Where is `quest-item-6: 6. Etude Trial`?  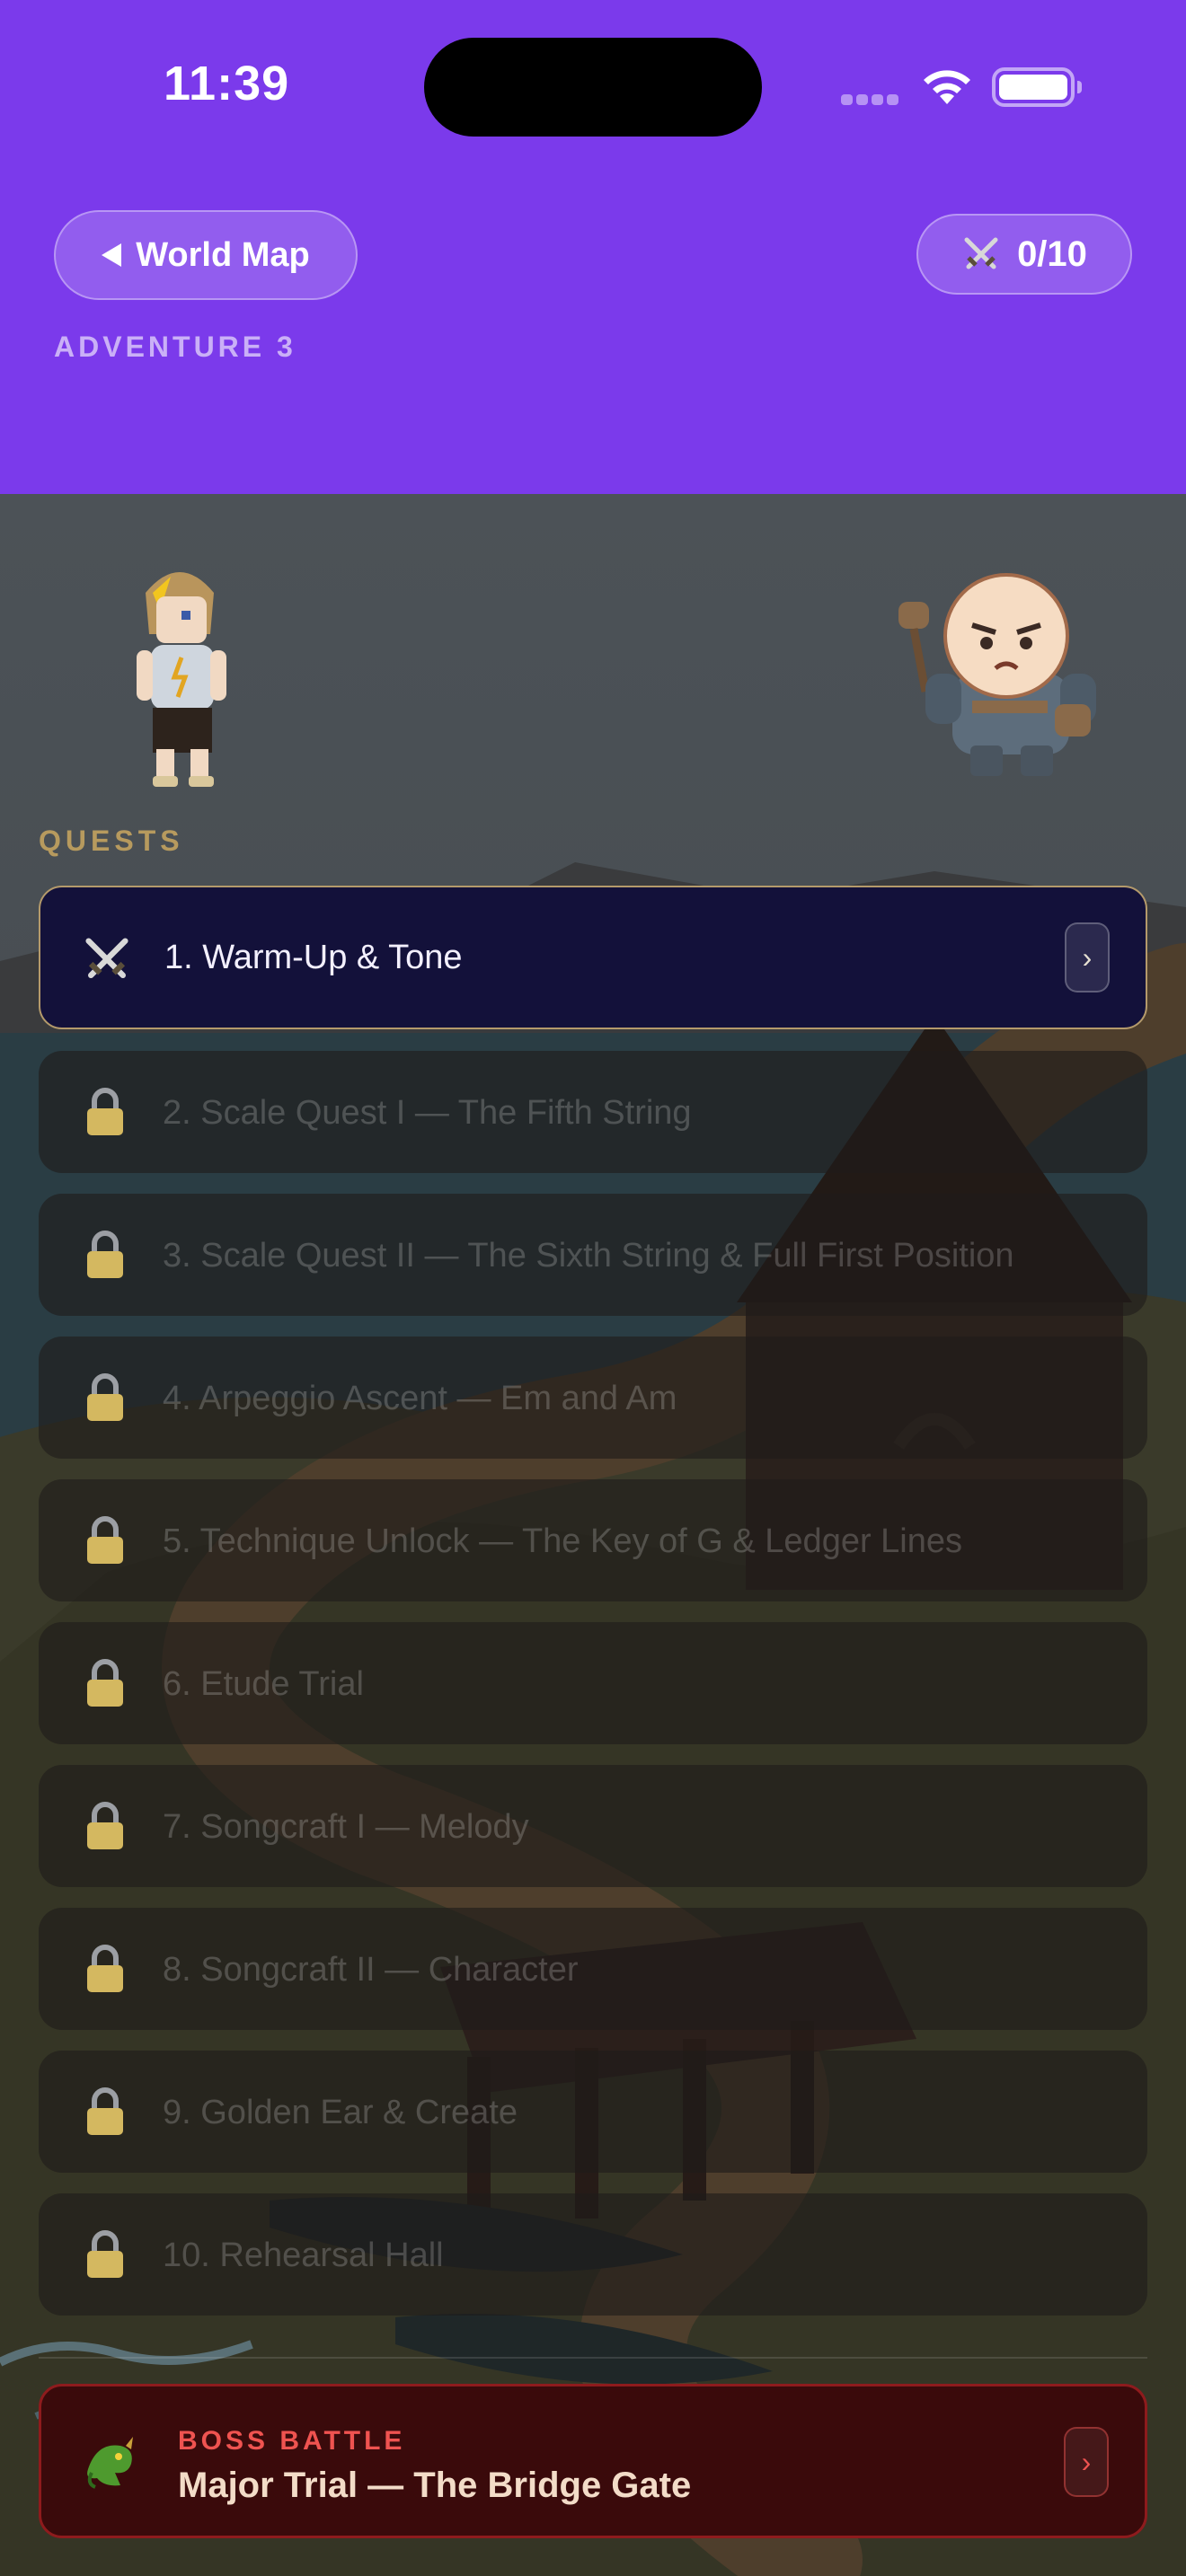
quest-item-6: 6. Etude Trial is located at coordinates (593, 1683).